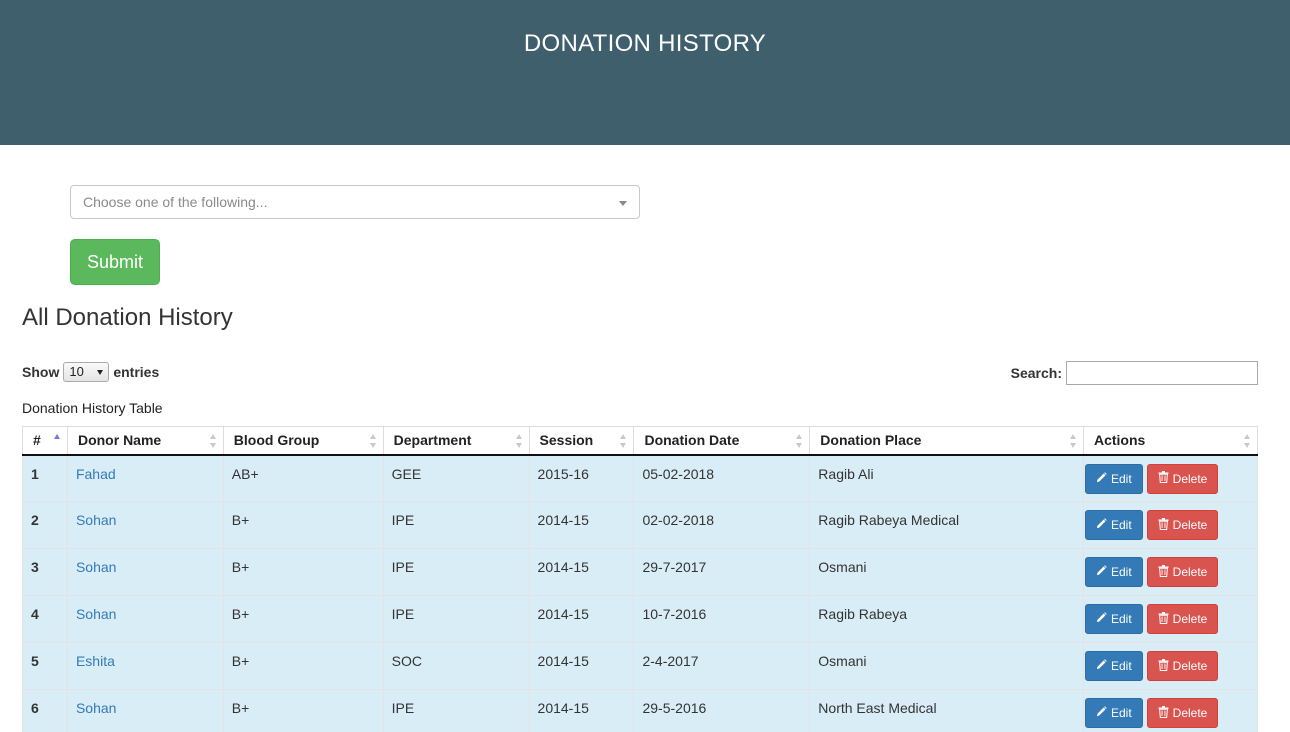  I want to click on column-header-label: Actions, so click(1119, 440).